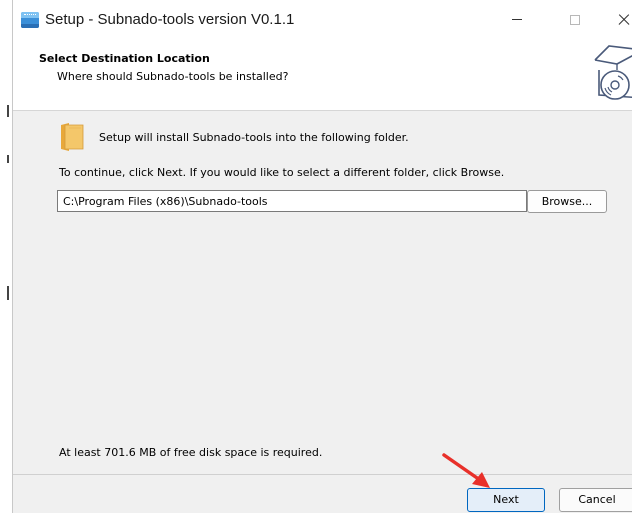  What do you see at coordinates (173, 76) in the screenshot?
I see `page-subtitle: Where should Subnado-tools be installed?` at bounding box center [173, 76].